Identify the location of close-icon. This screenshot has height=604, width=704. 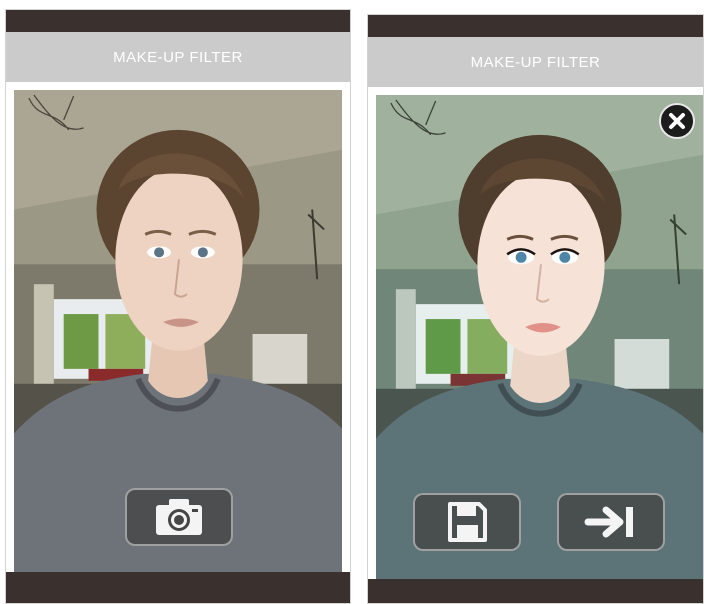
(677, 121).